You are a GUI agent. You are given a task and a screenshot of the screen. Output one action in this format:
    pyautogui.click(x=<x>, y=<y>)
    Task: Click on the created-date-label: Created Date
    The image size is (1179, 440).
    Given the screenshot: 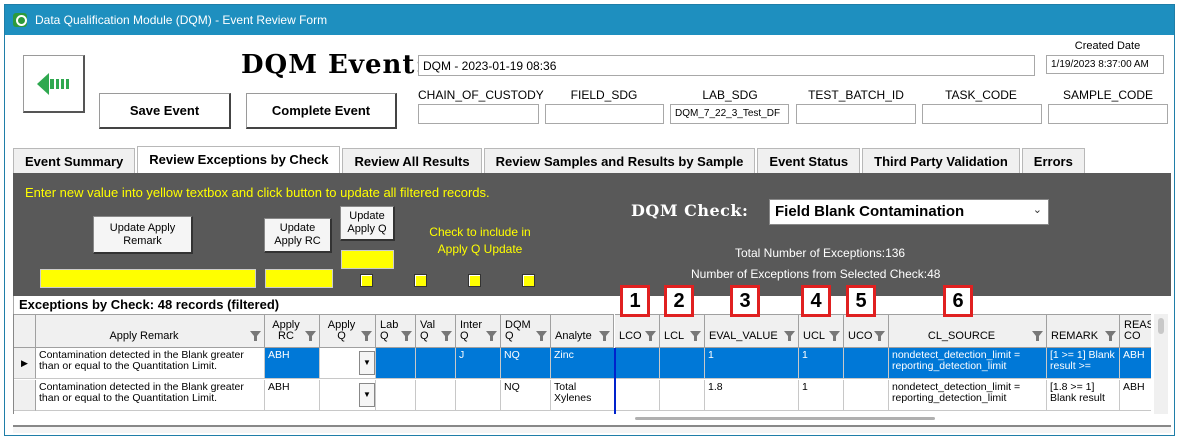 What is the action you would take?
    pyautogui.click(x=1107, y=46)
    